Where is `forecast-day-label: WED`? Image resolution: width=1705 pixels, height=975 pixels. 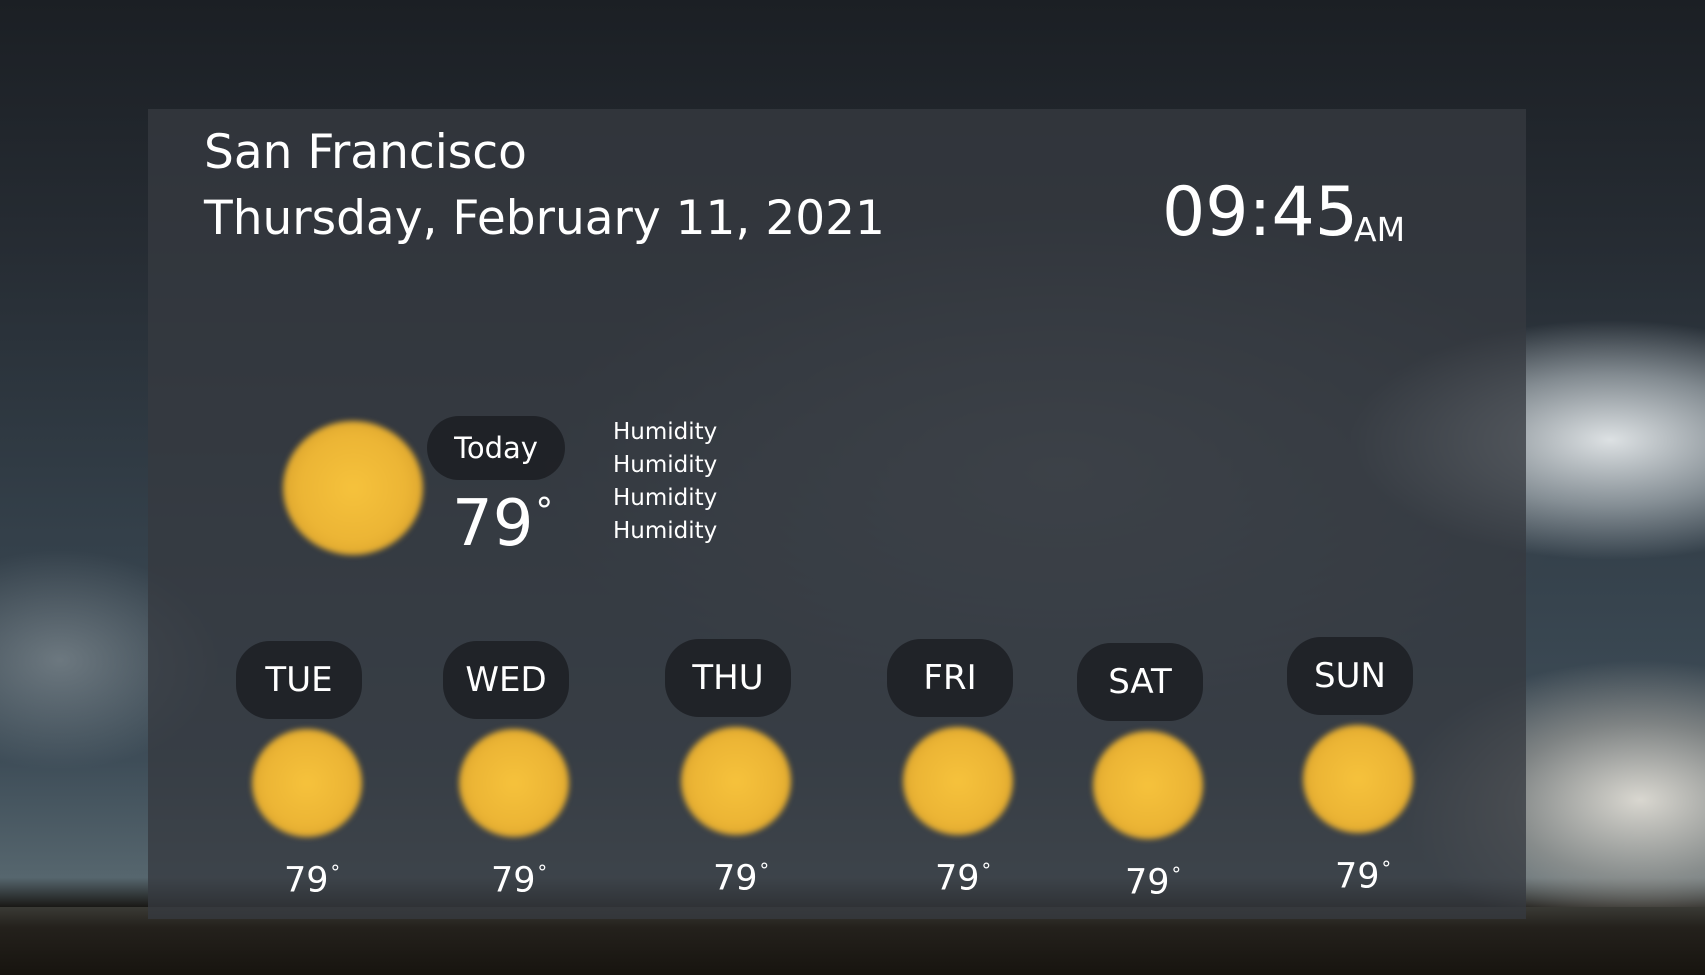
forecast-day-label: WED is located at coordinates (506, 680).